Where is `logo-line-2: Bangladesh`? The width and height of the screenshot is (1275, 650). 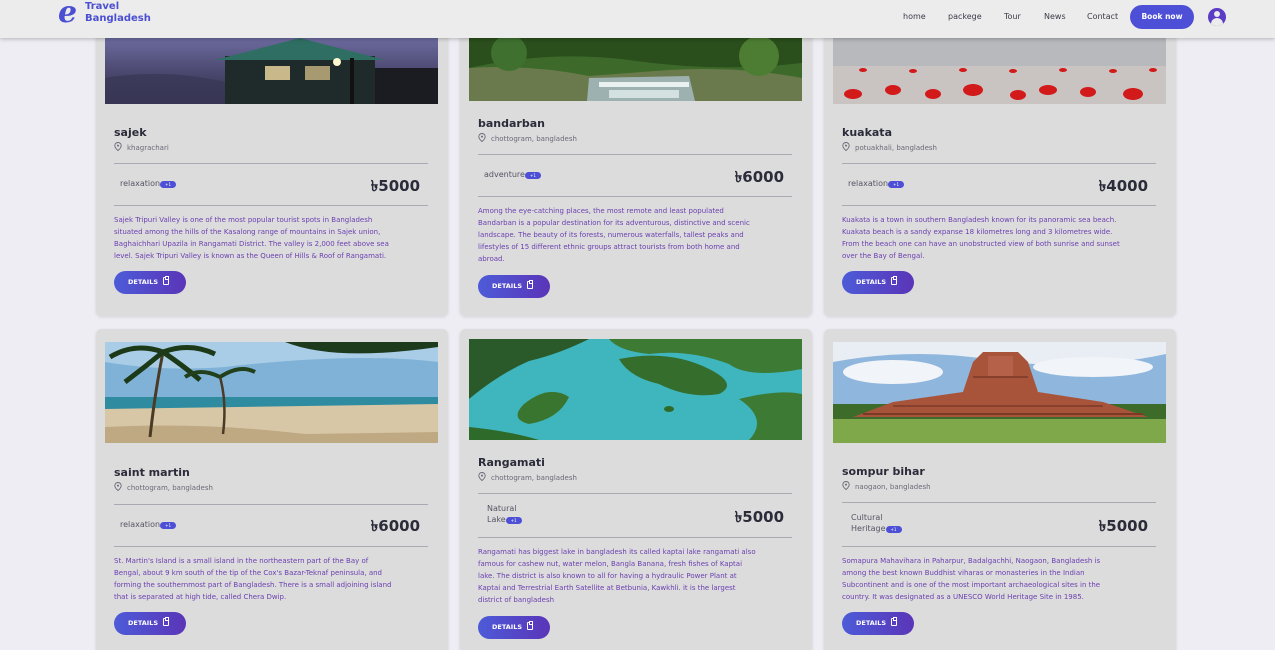 logo-line-2: Bangladesh is located at coordinates (118, 18).